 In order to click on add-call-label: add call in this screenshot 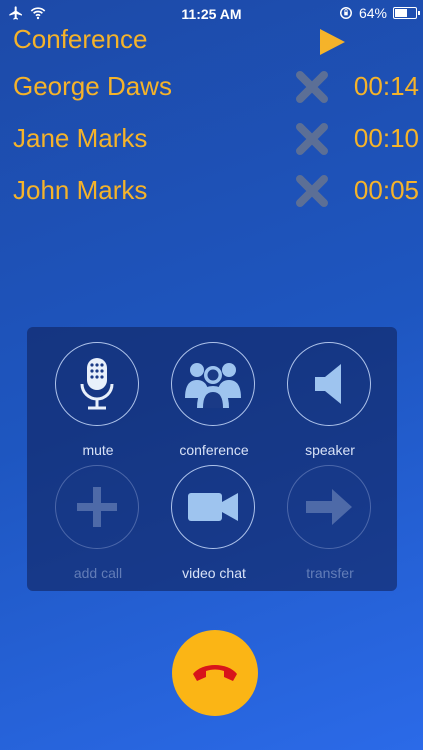, I will do `click(98, 573)`.